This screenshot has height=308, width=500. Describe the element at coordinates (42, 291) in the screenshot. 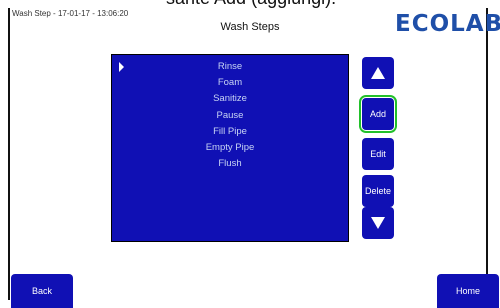

I see `back-button: Back` at that location.